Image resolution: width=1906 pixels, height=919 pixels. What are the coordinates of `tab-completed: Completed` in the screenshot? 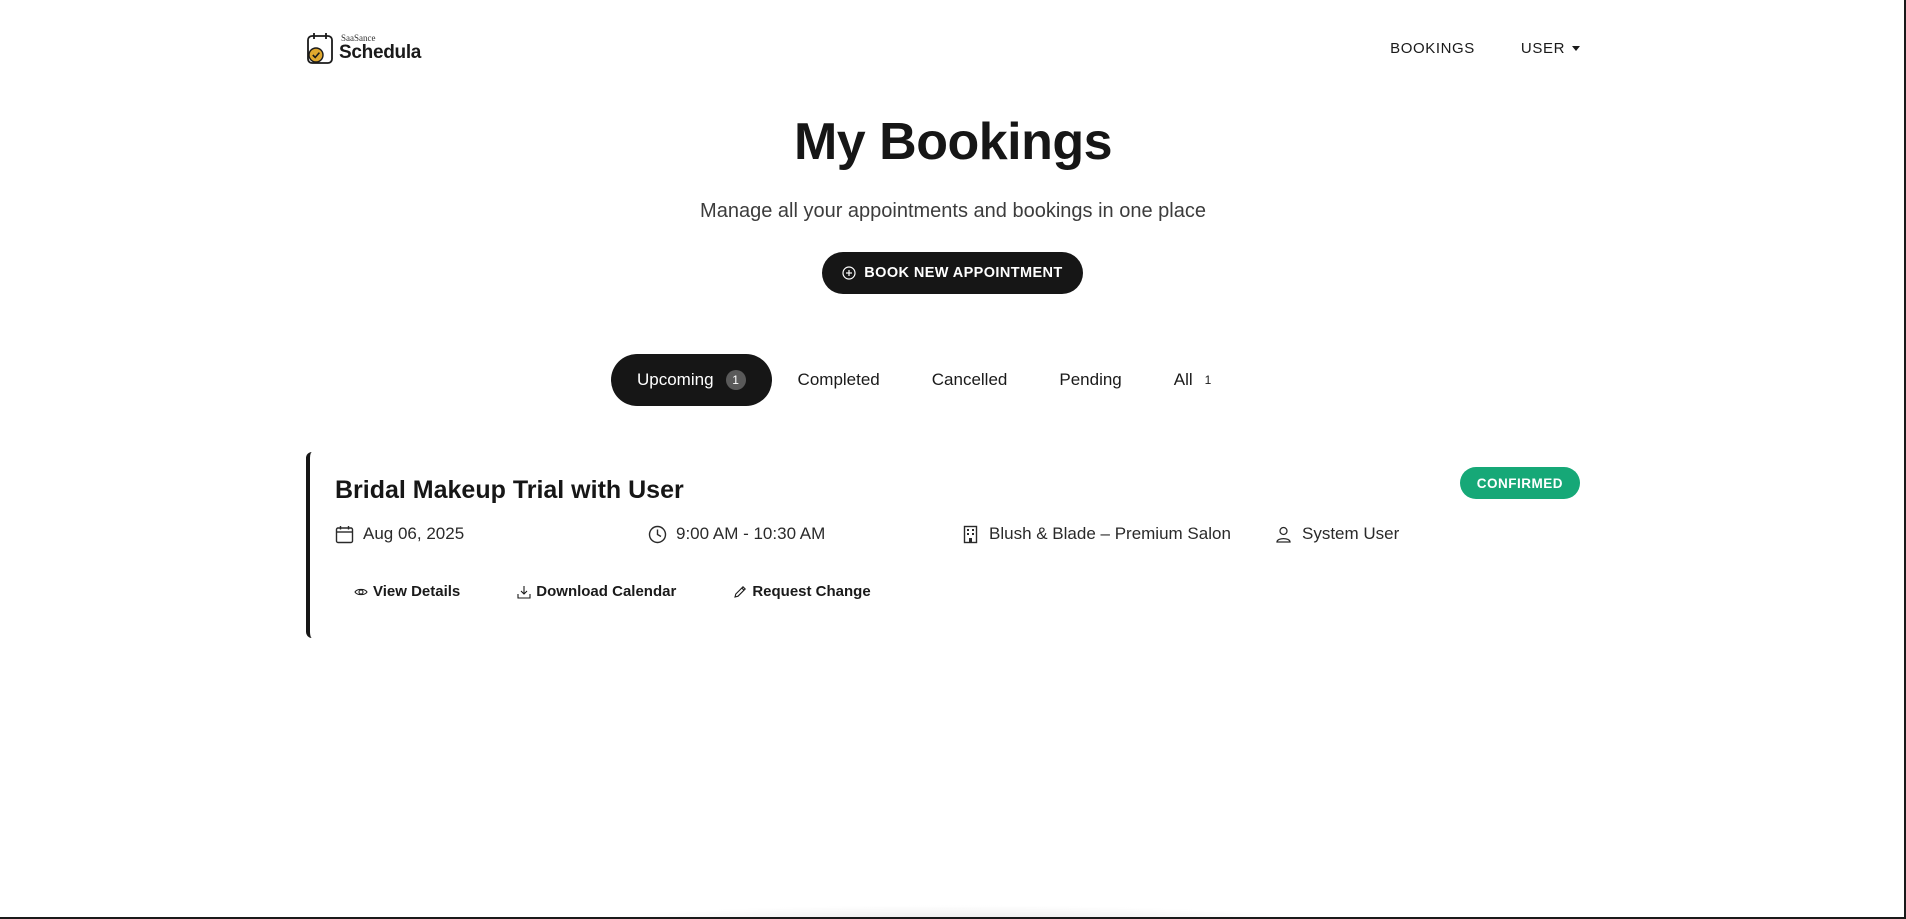 It's located at (839, 380).